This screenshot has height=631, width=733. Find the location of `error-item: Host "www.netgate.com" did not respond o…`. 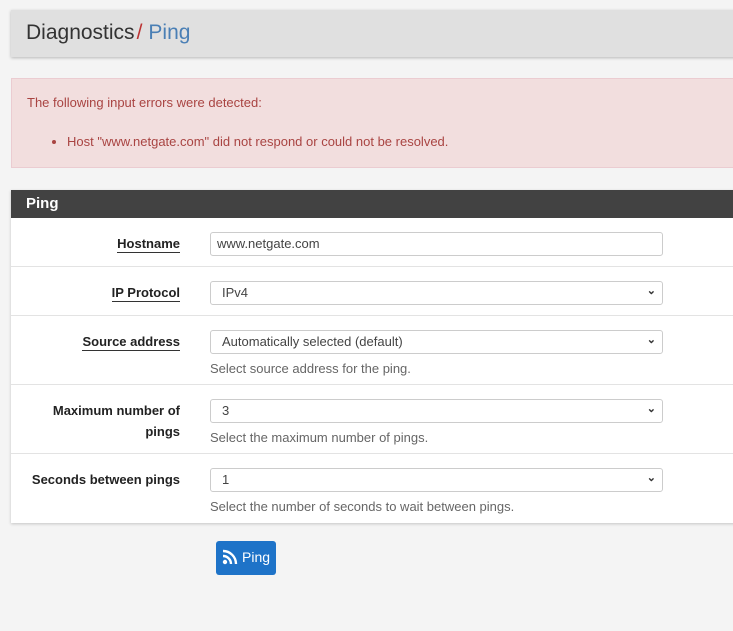

error-item: Host "www.netgate.com" did not respond o… is located at coordinates (396, 141).